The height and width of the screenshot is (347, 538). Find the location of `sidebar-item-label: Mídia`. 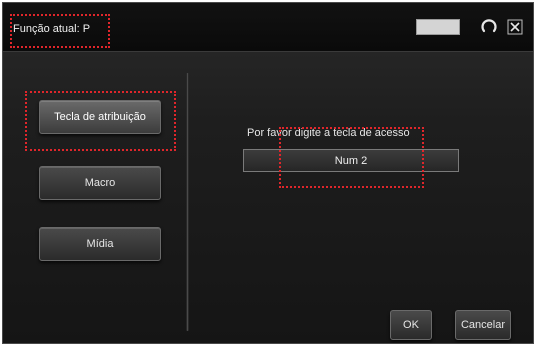

sidebar-item-label: Mídia is located at coordinates (100, 244).